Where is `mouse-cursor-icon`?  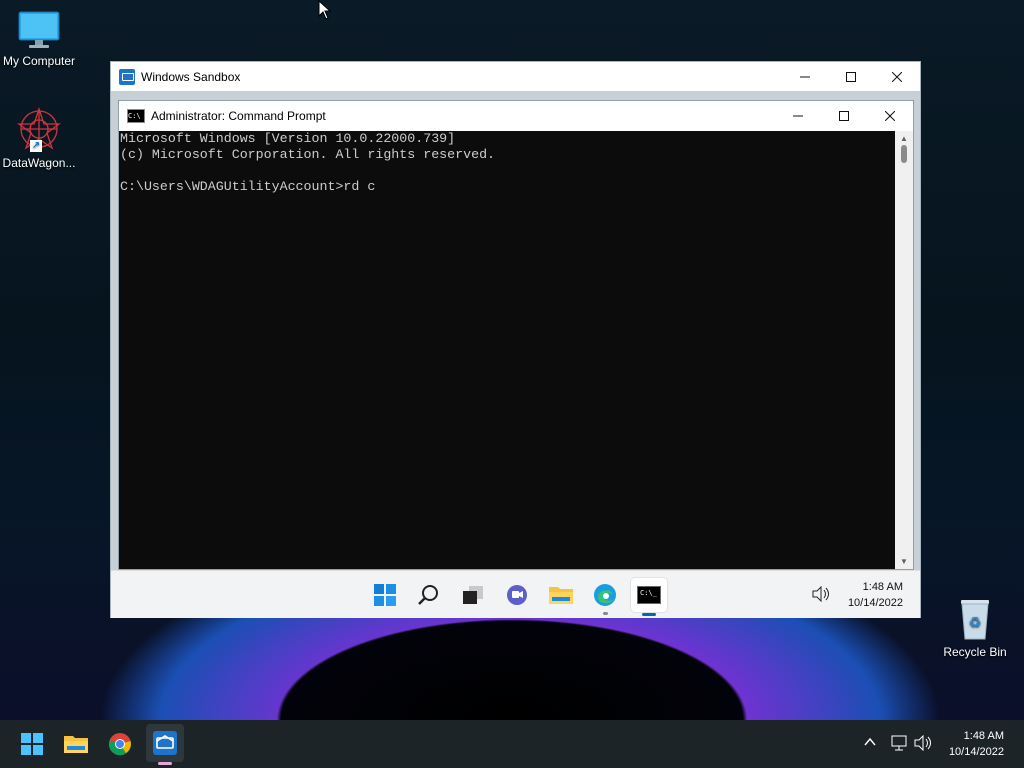 mouse-cursor-icon is located at coordinates (325, 12).